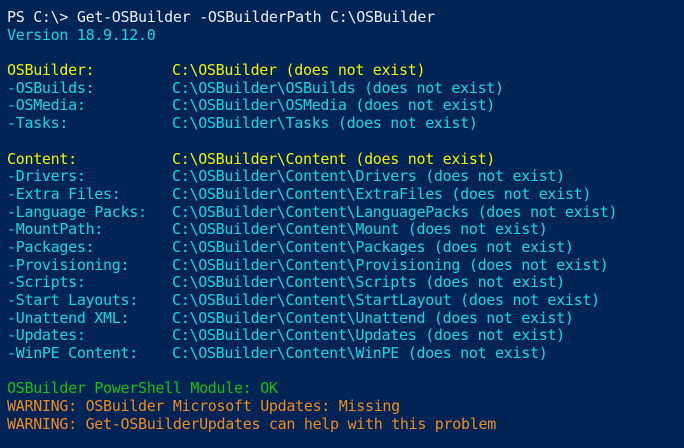 The width and height of the screenshot is (684, 448). Describe the element at coordinates (51, 247) in the screenshot. I see `row-label: -Packages:` at that location.